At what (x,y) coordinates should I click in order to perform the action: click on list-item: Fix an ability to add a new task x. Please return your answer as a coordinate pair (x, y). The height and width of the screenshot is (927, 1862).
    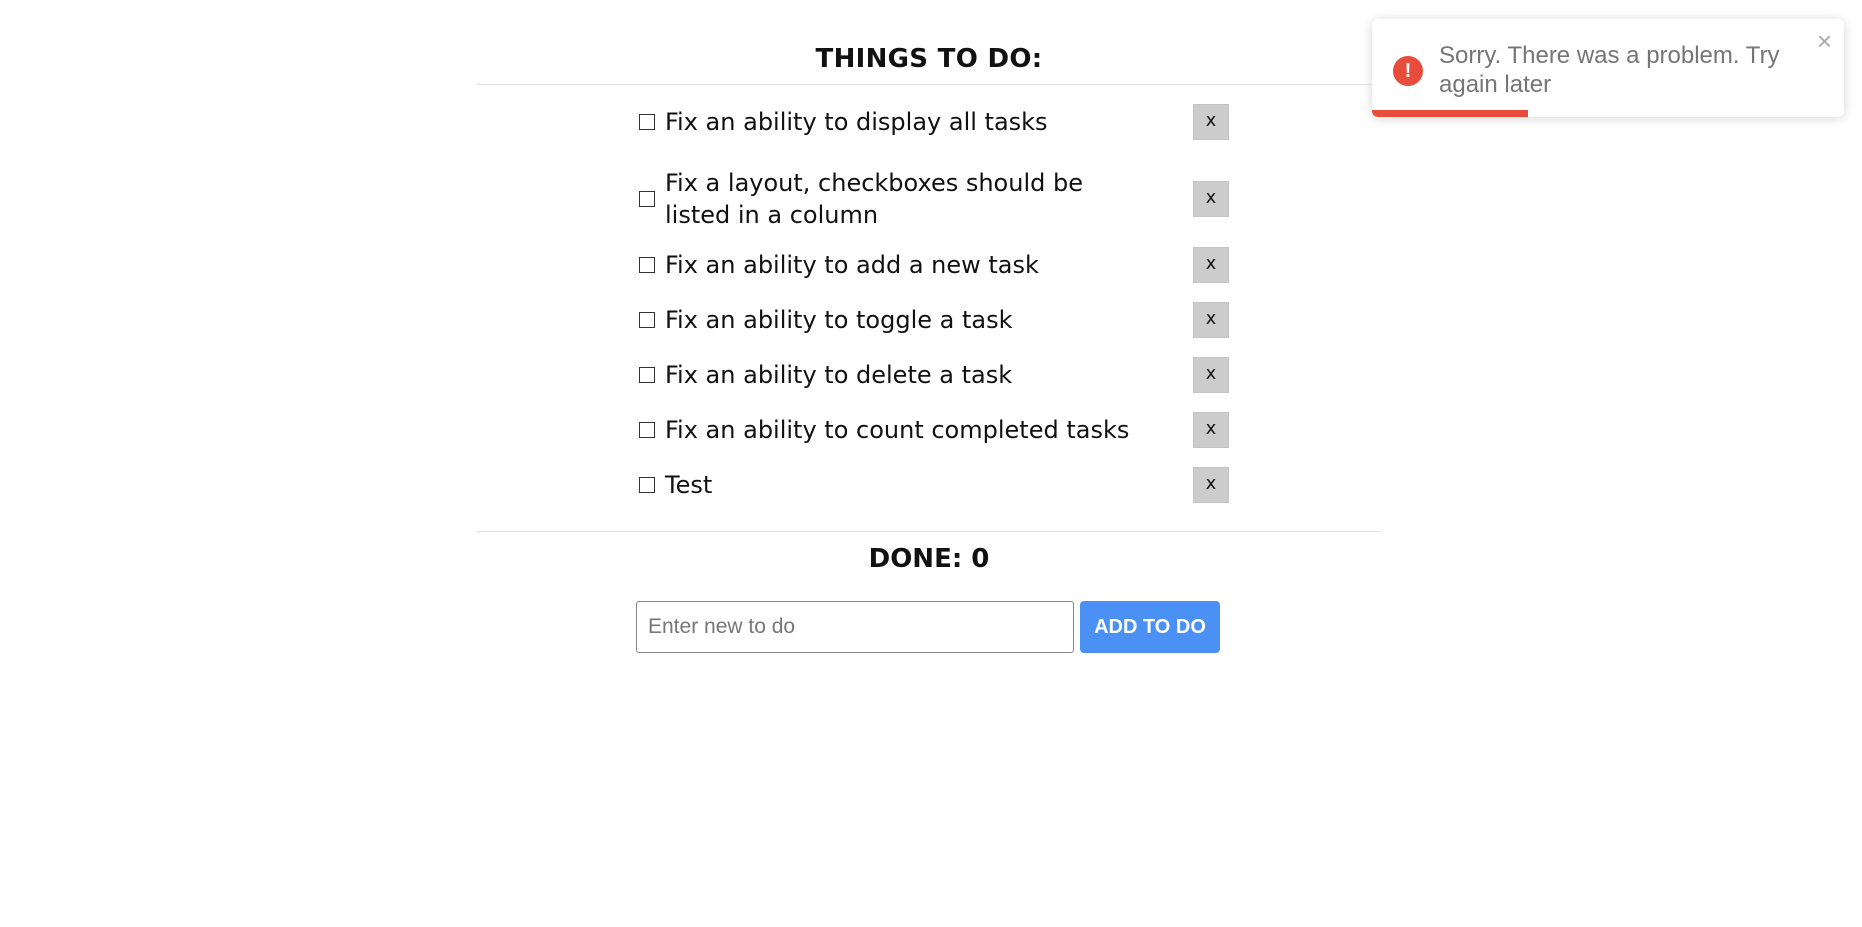
    Looking at the image, I should click on (934, 265).